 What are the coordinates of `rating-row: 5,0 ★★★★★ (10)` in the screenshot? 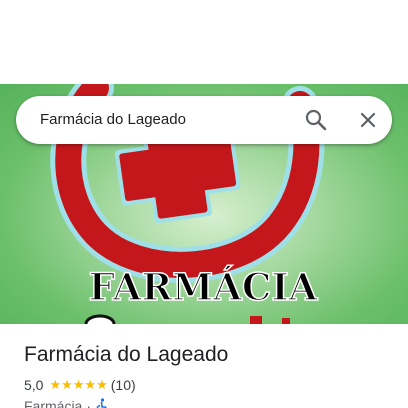 It's located at (80, 385).